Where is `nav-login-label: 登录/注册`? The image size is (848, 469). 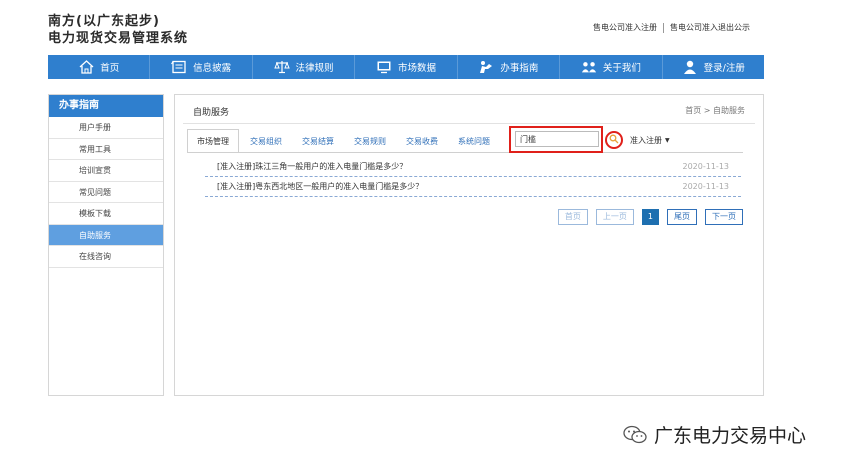 nav-login-label: 登录/注册 is located at coordinates (724, 68).